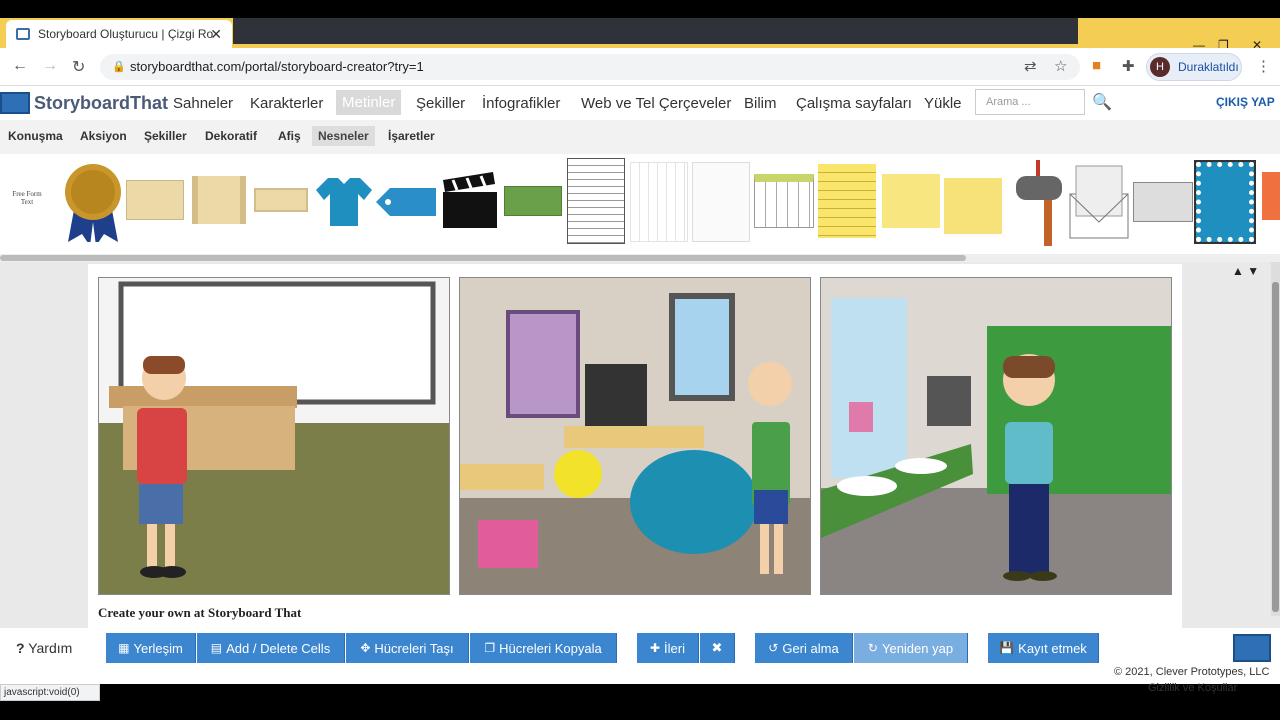 Image resolution: width=1280 pixels, height=720 pixels. What do you see at coordinates (124, 648) in the screenshot?
I see `layout-icon: ▦` at bounding box center [124, 648].